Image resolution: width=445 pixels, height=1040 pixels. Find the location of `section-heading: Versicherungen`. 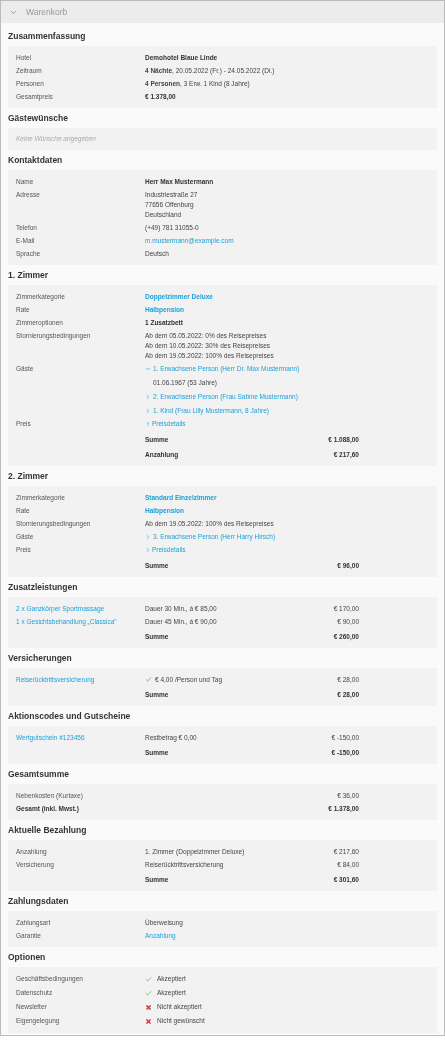

section-heading: Versicherungen is located at coordinates (40, 658).